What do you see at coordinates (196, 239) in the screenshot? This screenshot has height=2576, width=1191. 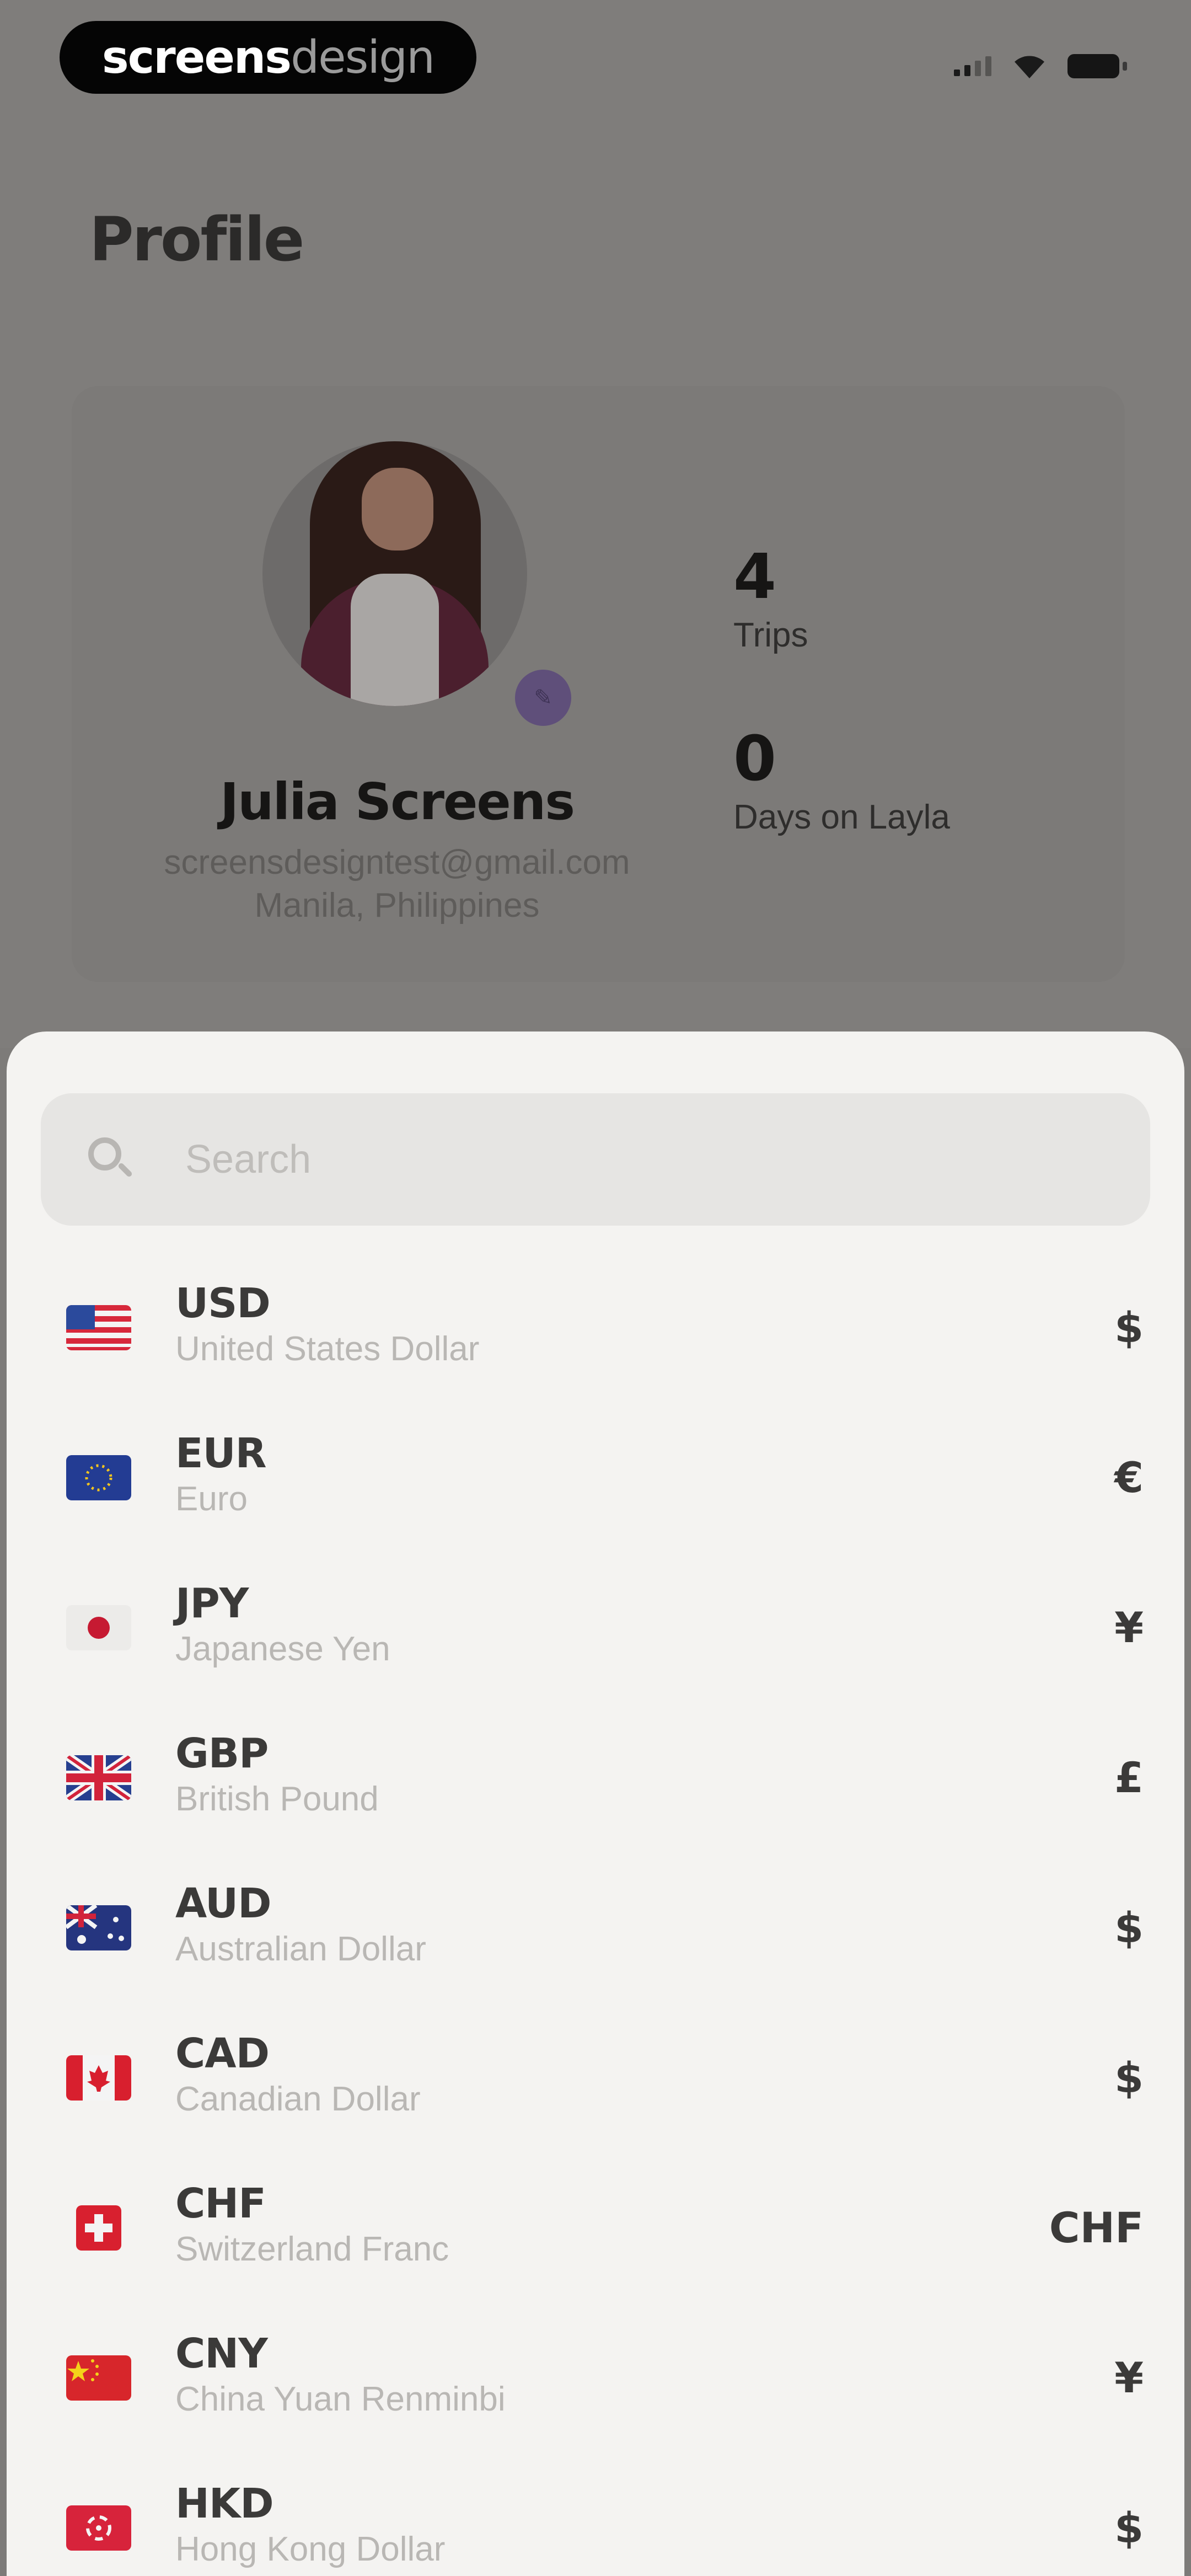 I see `page-title: Profile` at bounding box center [196, 239].